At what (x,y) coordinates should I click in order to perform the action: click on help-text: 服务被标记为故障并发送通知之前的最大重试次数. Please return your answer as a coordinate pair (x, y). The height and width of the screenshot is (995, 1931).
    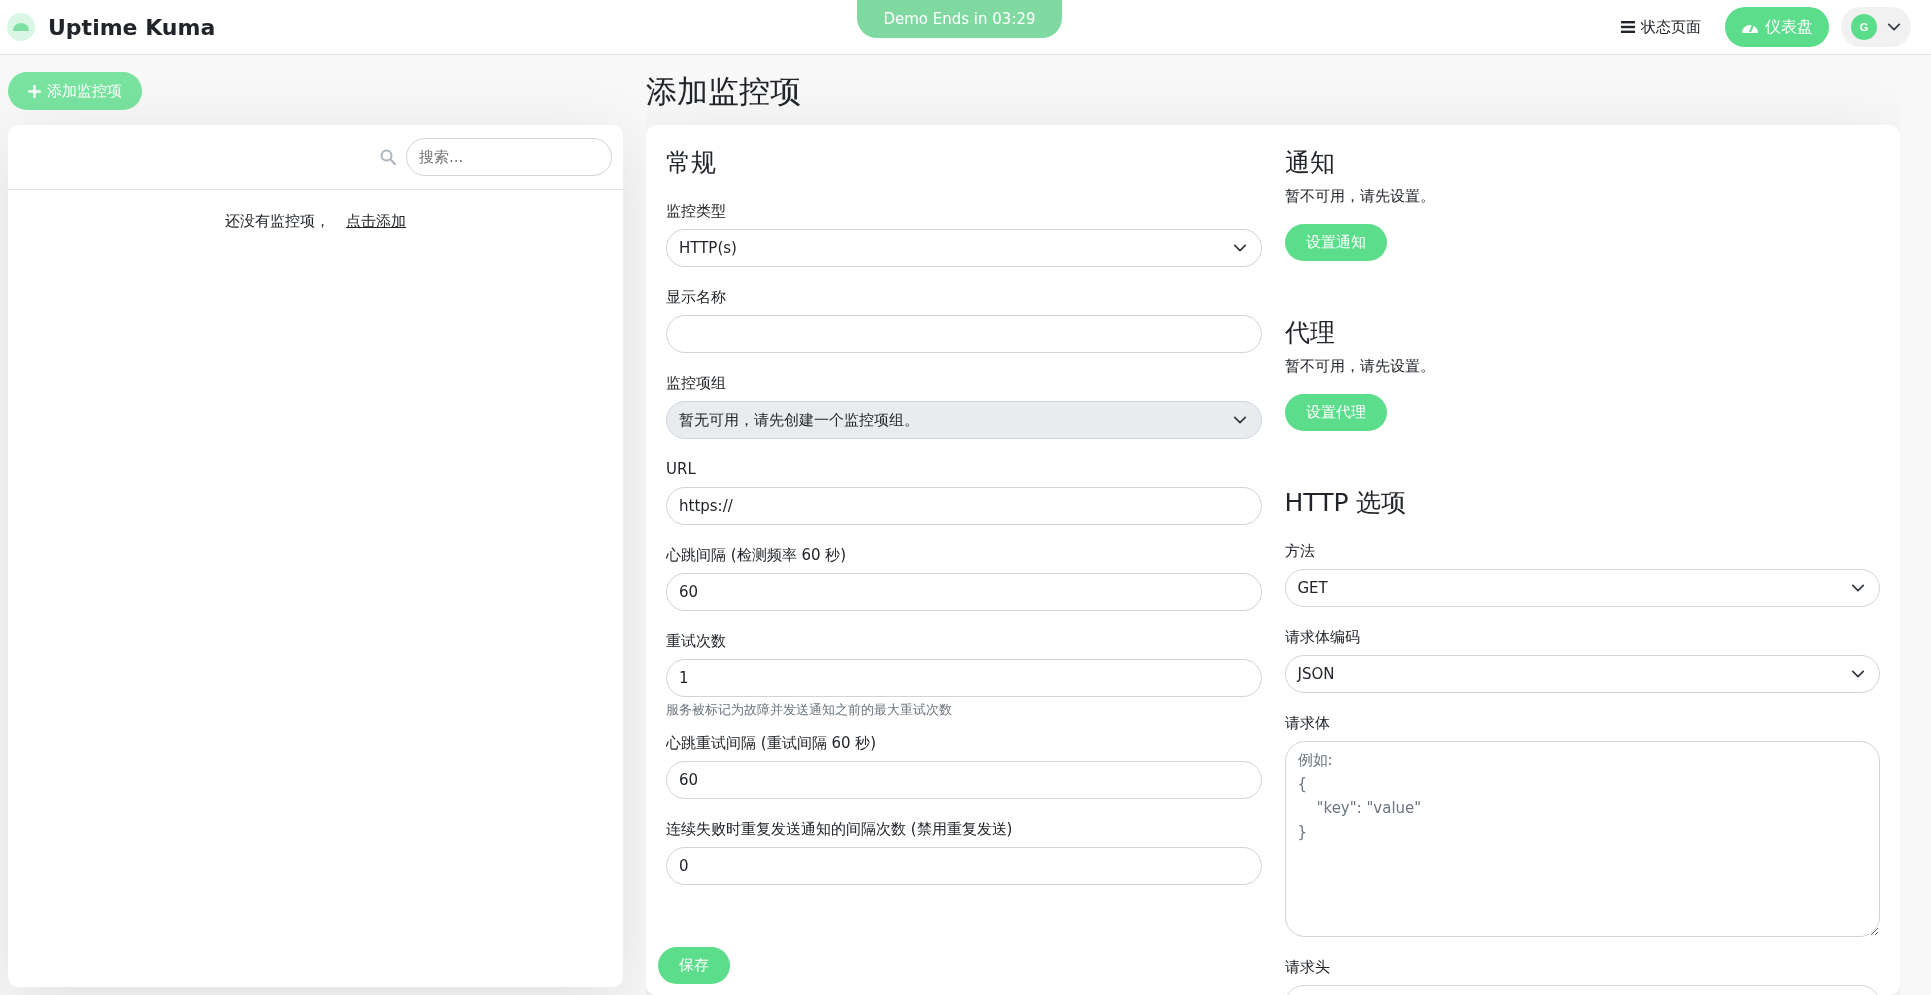
    Looking at the image, I should click on (809, 710).